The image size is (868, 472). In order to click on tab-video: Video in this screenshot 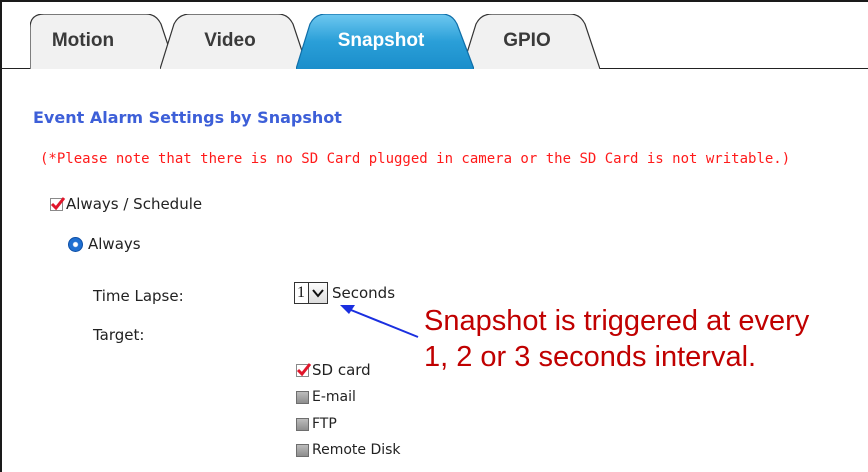, I will do `click(234, 41)`.